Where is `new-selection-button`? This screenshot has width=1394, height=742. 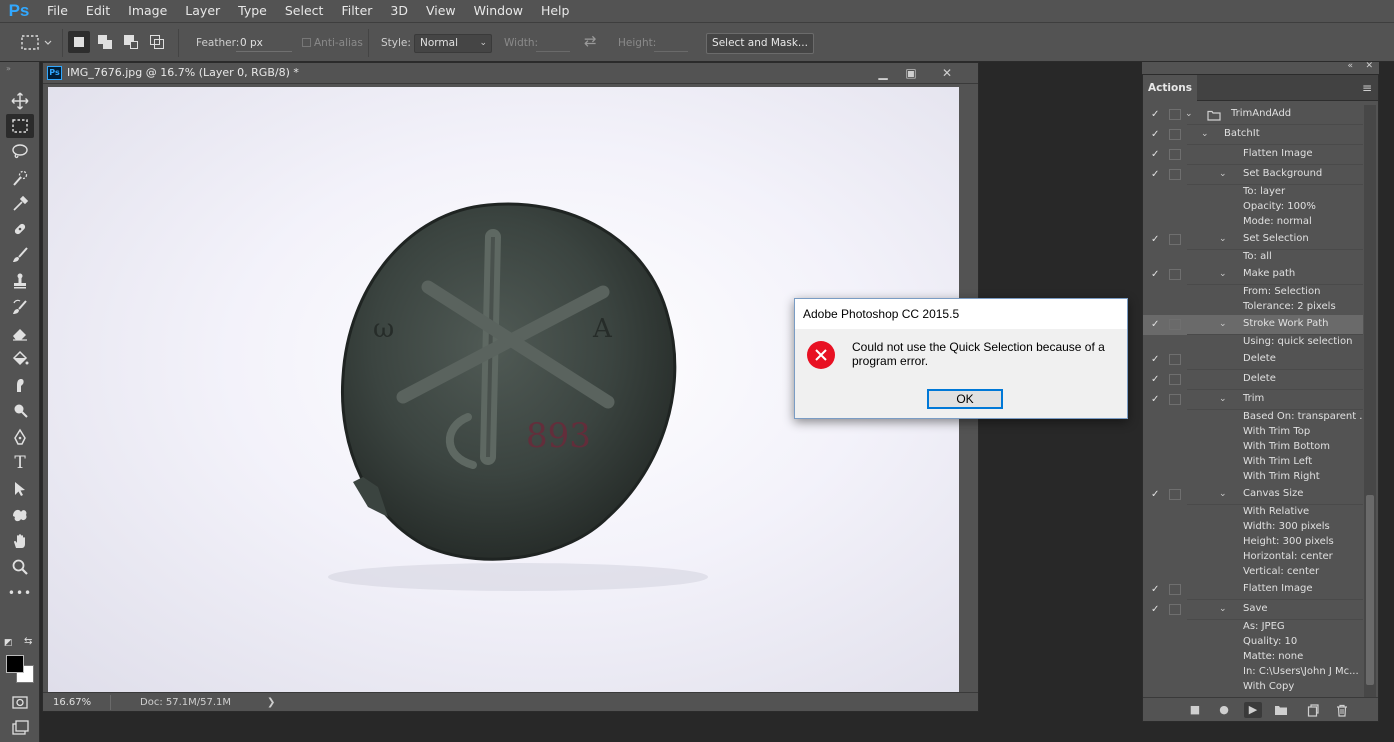
new-selection-button is located at coordinates (79, 42).